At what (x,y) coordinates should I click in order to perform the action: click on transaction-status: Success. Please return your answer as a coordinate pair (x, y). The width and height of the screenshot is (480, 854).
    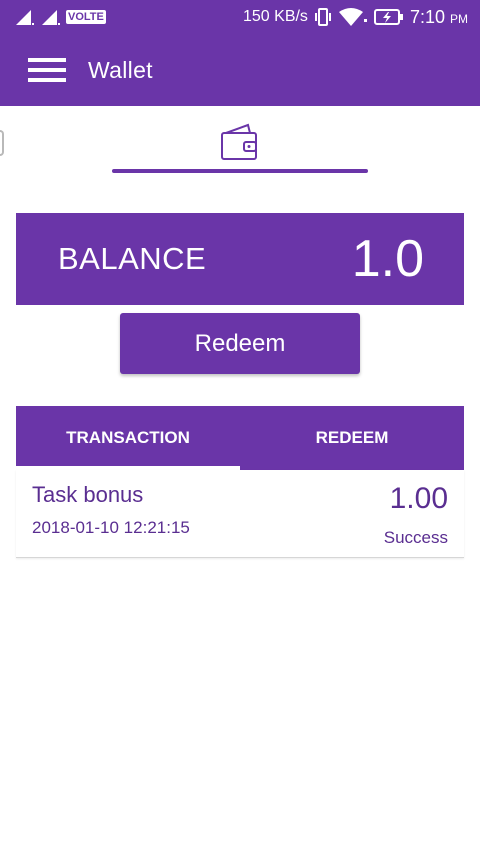
    Looking at the image, I should click on (415, 537).